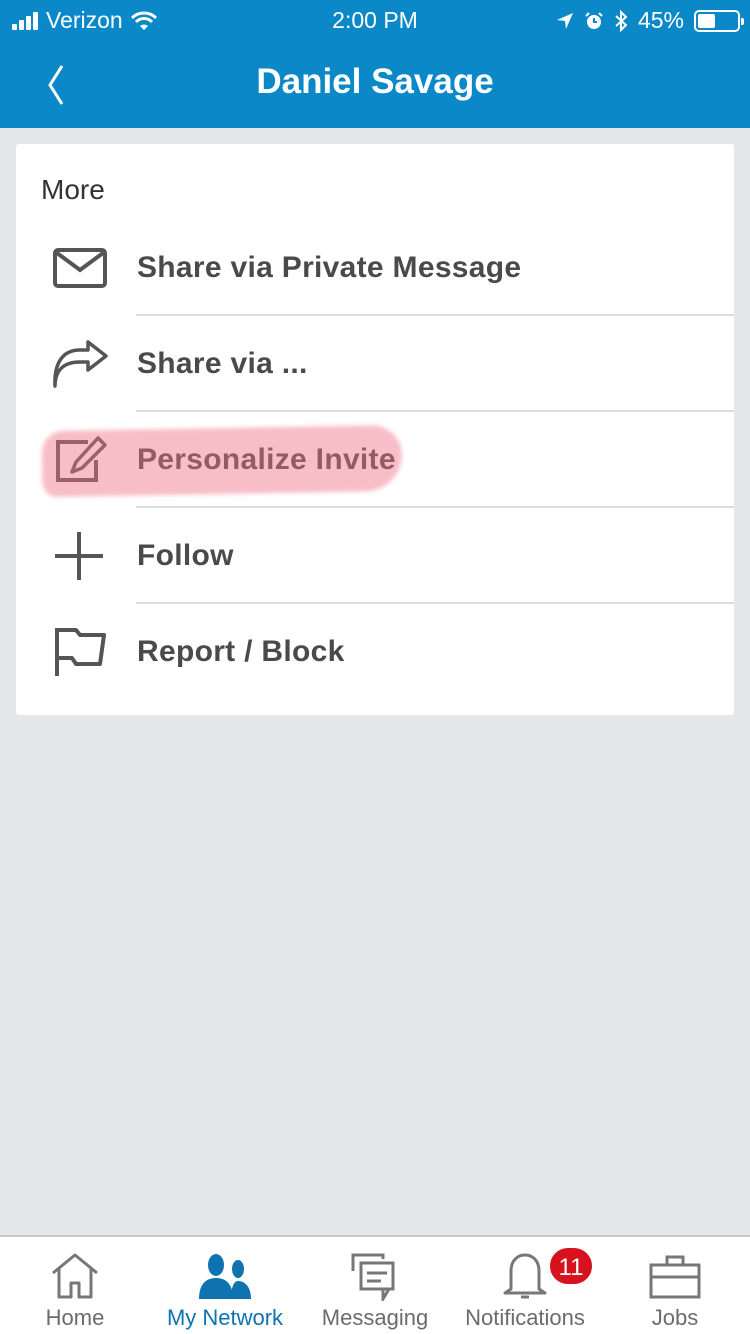  I want to click on messaging-icon, so click(373, 1277).